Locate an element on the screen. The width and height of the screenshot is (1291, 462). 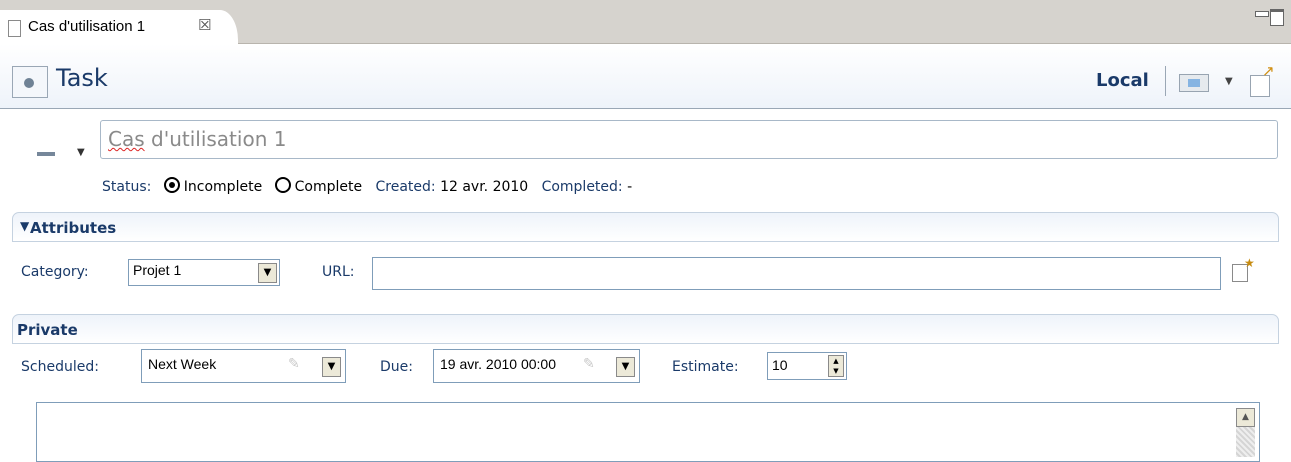
summary-text: d'utilisation 1 is located at coordinates (215, 139).